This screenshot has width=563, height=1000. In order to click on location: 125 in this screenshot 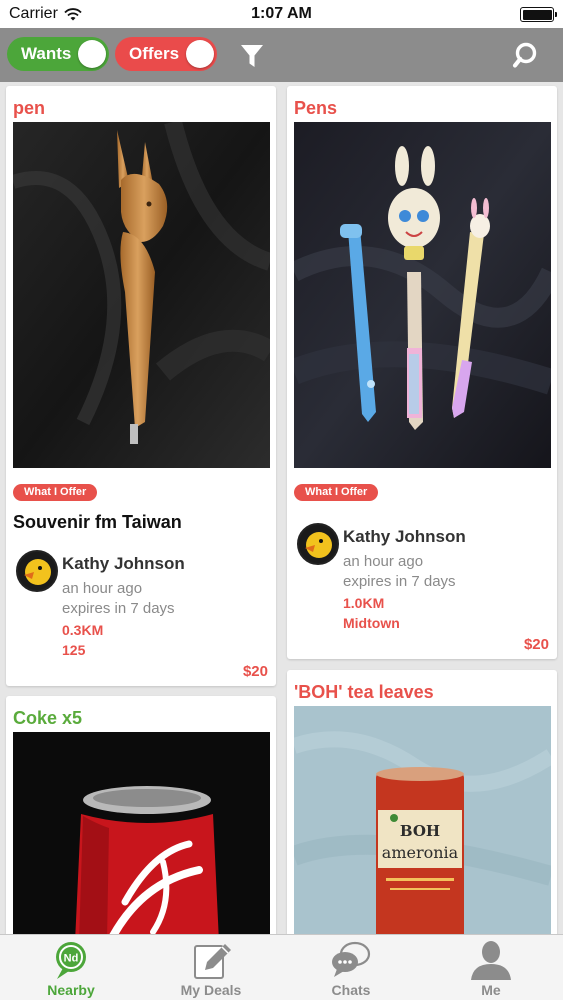, I will do `click(74, 650)`.